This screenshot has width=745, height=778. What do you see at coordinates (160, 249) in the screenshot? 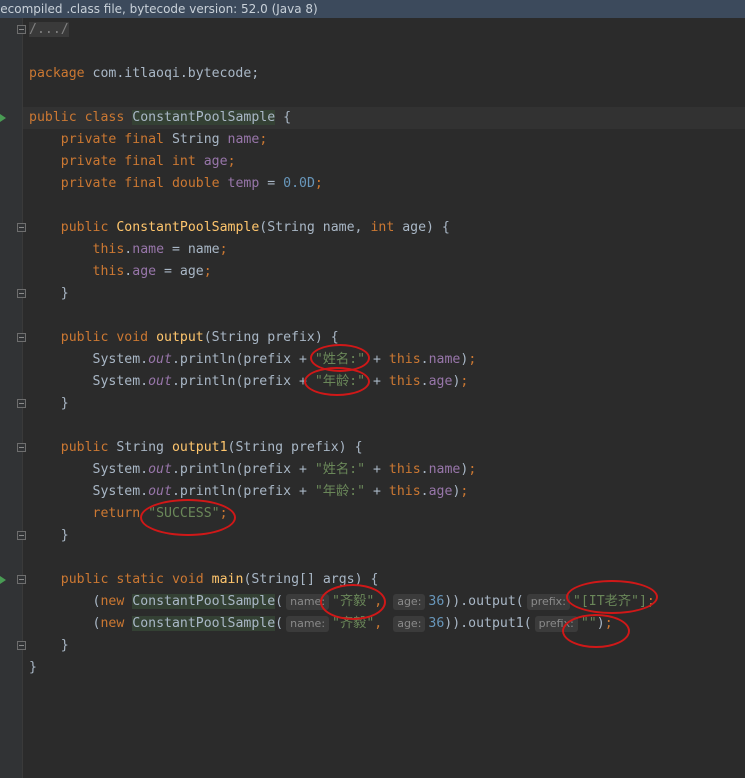
I see `code-line: this.name = name;` at bounding box center [160, 249].